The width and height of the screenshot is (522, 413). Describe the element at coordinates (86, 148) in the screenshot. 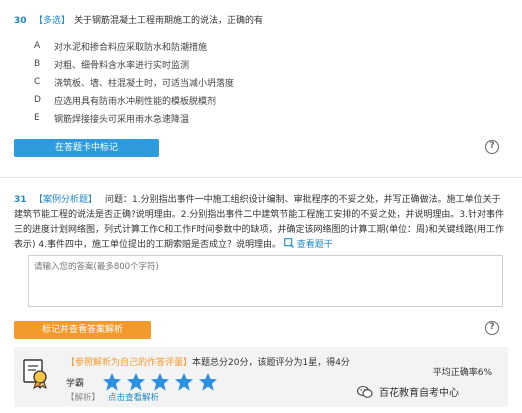

I see `mark-in-answer-card-button: 在答题卡中标记` at that location.